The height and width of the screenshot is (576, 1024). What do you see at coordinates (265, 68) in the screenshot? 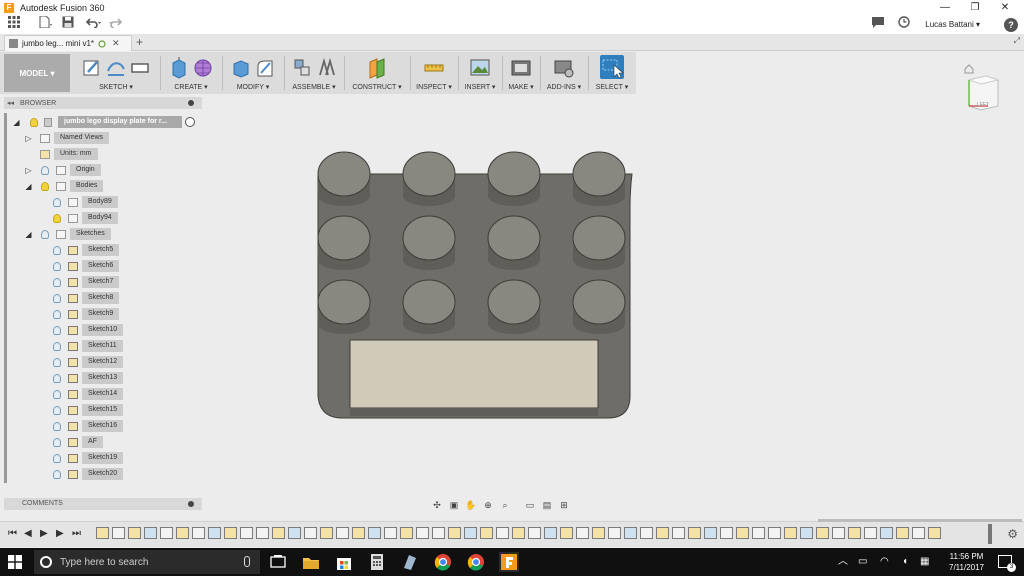
I see `fillet-icon` at bounding box center [265, 68].